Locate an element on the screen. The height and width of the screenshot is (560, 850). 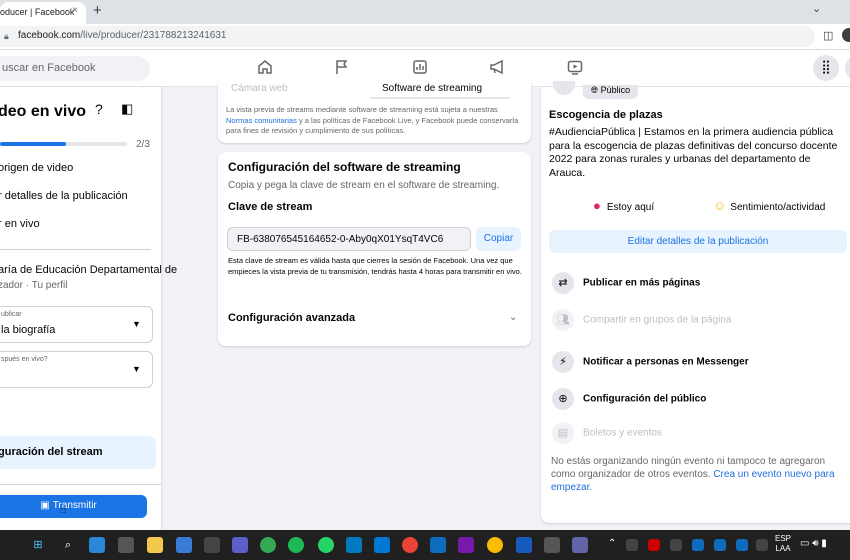
help-icon: ? is located at coordinates (99, 109).